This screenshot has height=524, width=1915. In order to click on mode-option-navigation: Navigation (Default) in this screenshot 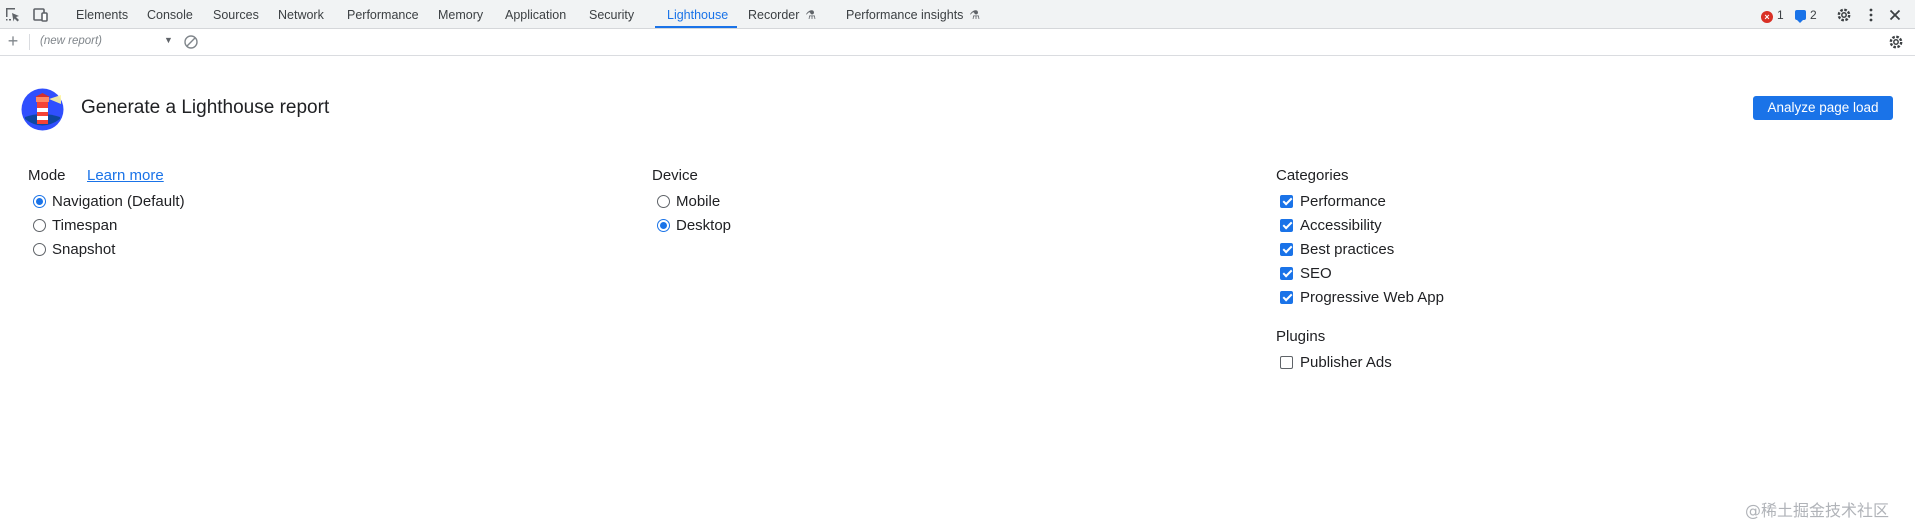, I will do `click(109, 201)`.